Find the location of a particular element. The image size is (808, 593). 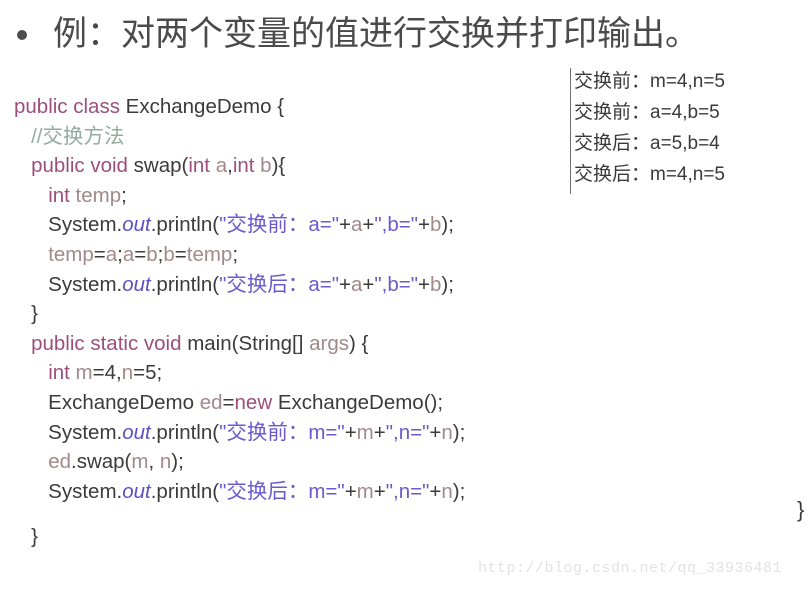

console-output-line: 交换后：m=4,n=5 is located at coordinates (649, 174).